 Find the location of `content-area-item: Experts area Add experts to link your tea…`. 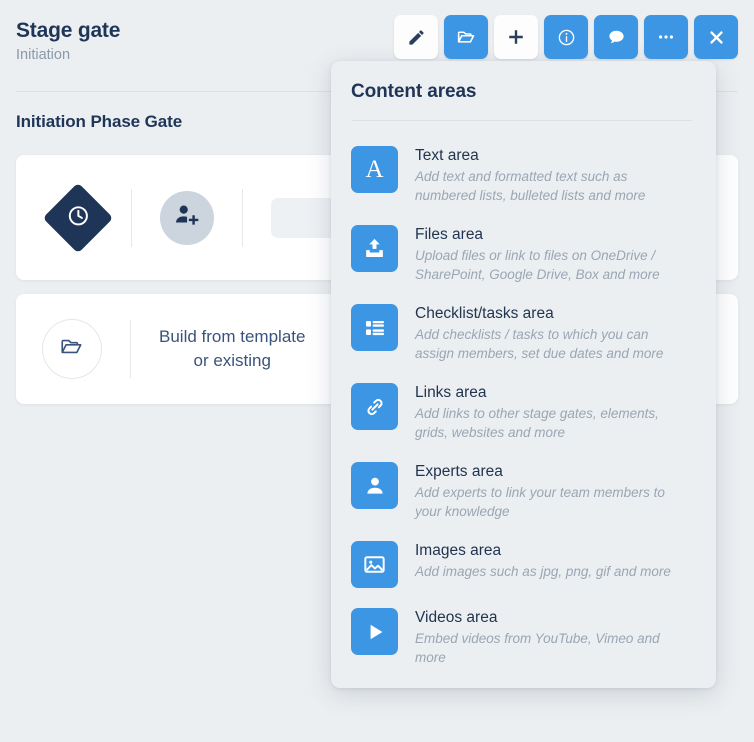

content-area-item: Experts area Add experts to link your tea… is located at coordinates (523, 490).